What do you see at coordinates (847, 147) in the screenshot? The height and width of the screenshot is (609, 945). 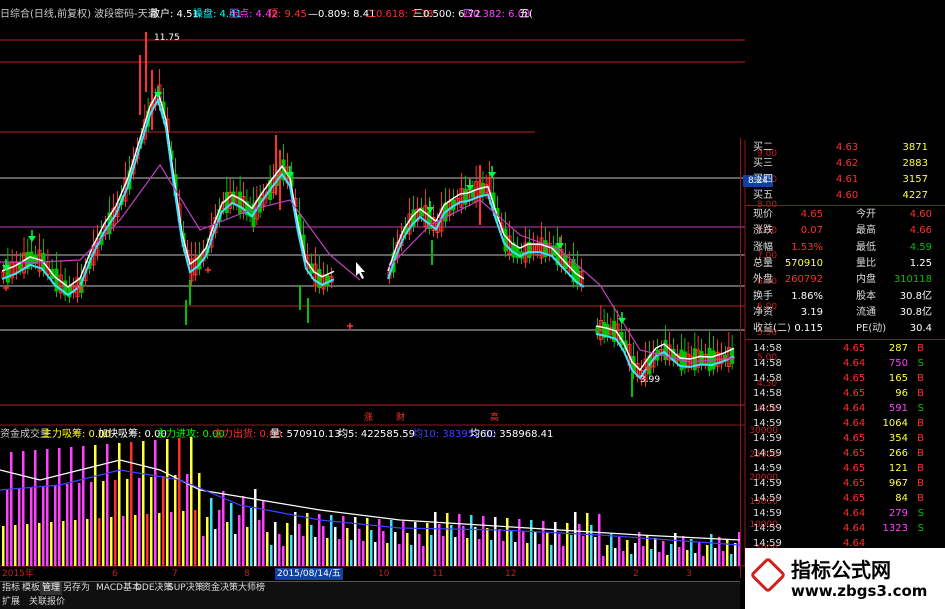 I see `order-book-price: 4.63` at bounding box center [847, 147].